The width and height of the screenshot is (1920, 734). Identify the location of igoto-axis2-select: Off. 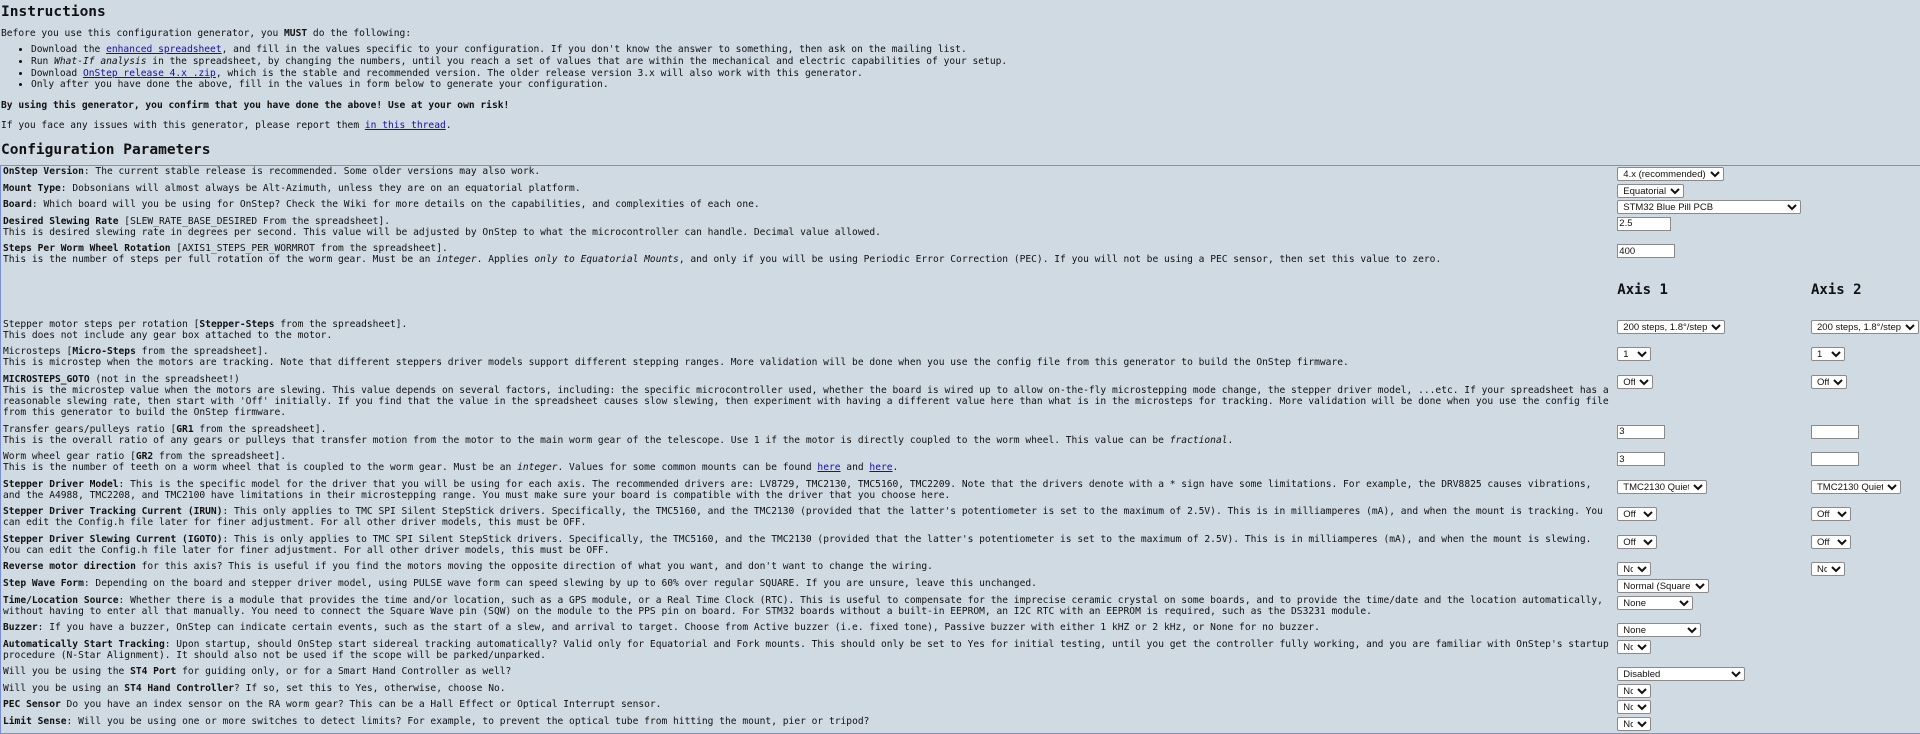
(1831, 542).